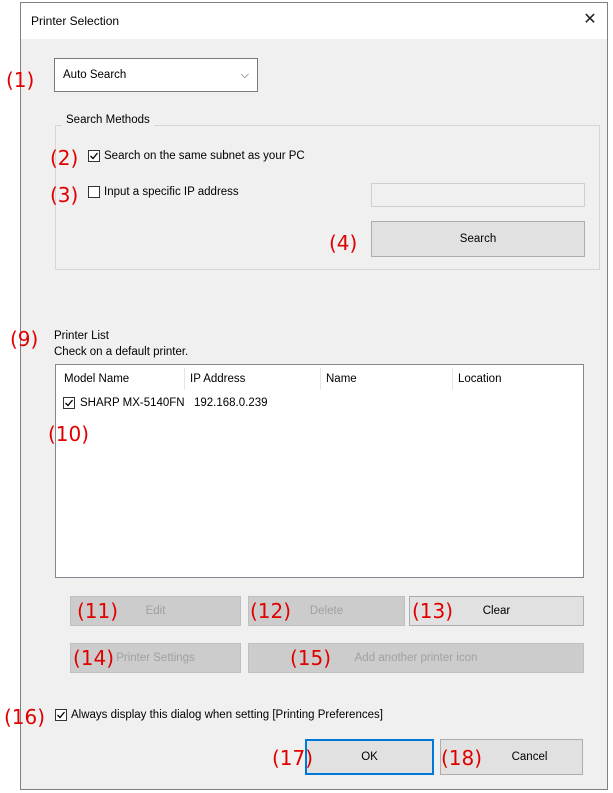 The image size is (613, 793). What do you see at coordinates (156, 75) in the screenshot?
I see `search-mode-select: Auto Search ⌵` at bounding box center [156, 75].